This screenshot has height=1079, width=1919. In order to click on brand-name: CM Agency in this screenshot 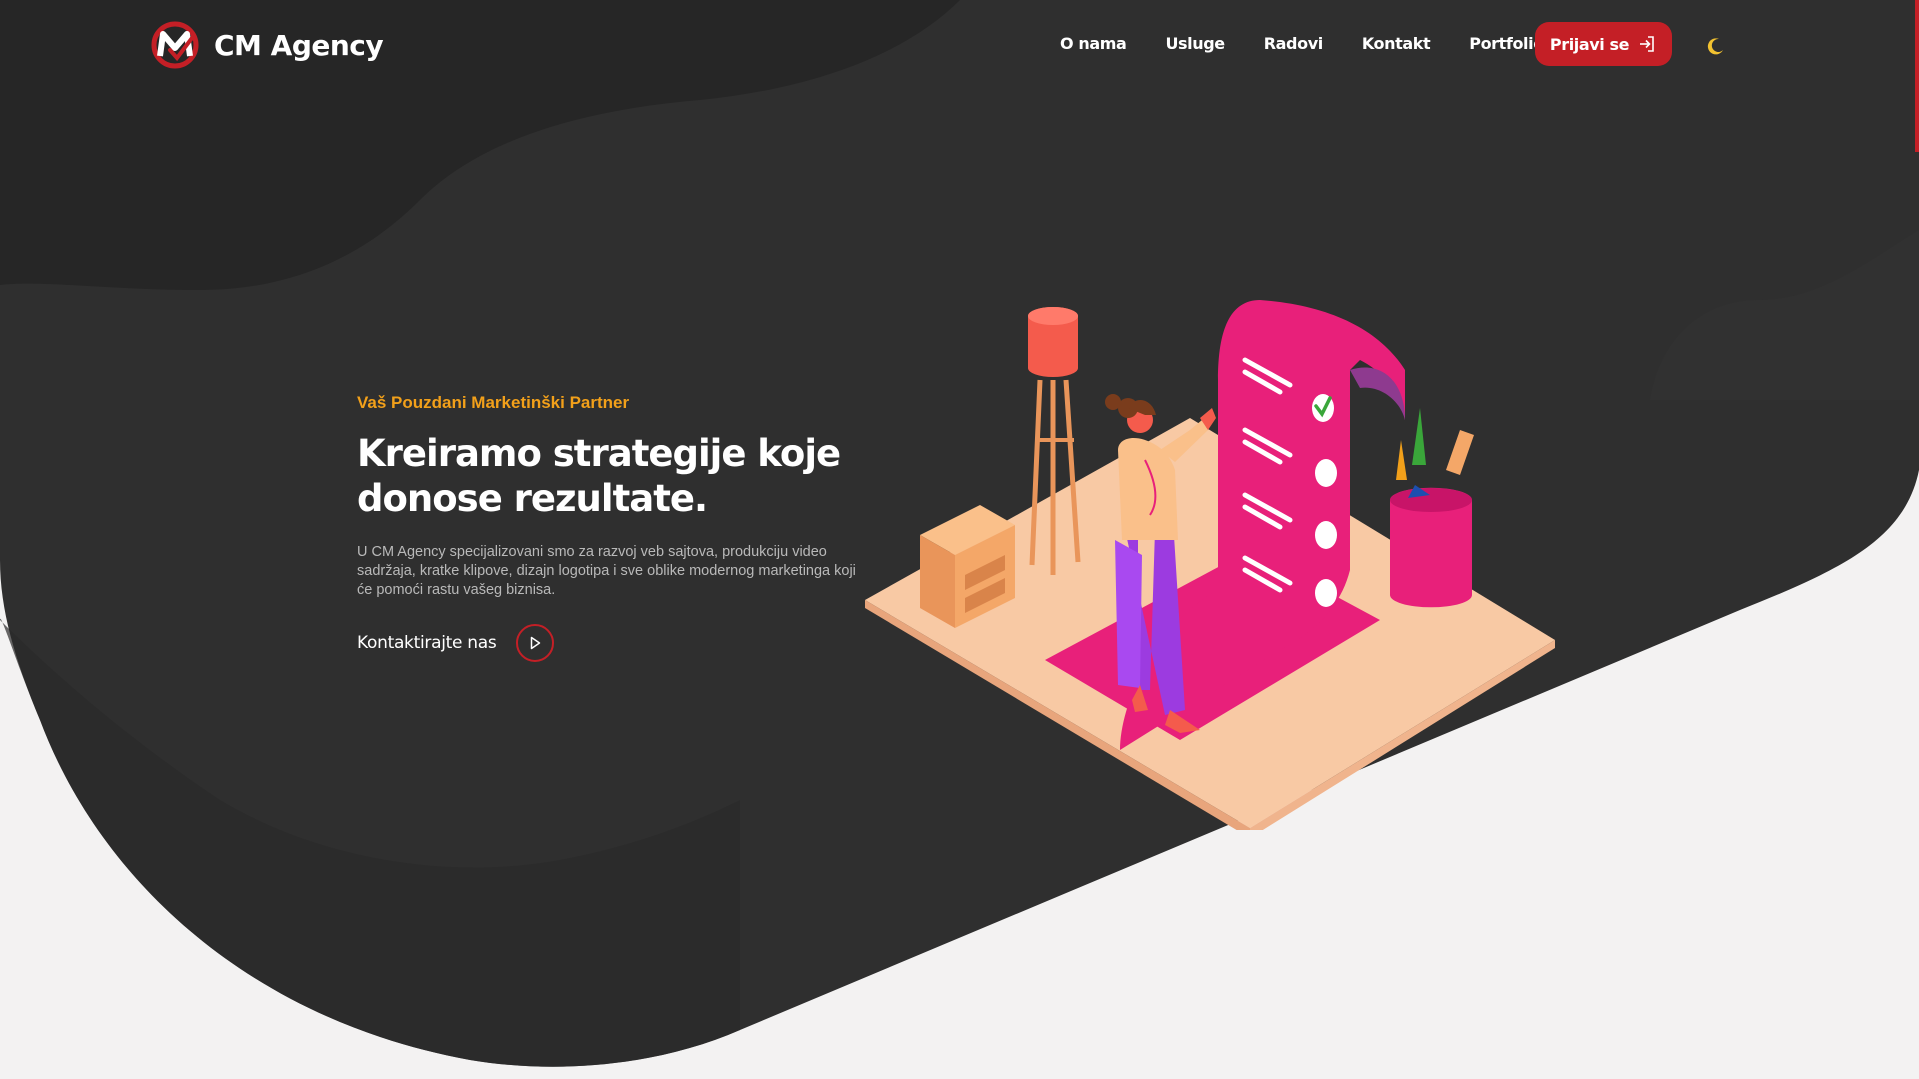, I will do `click(299, 45)`.